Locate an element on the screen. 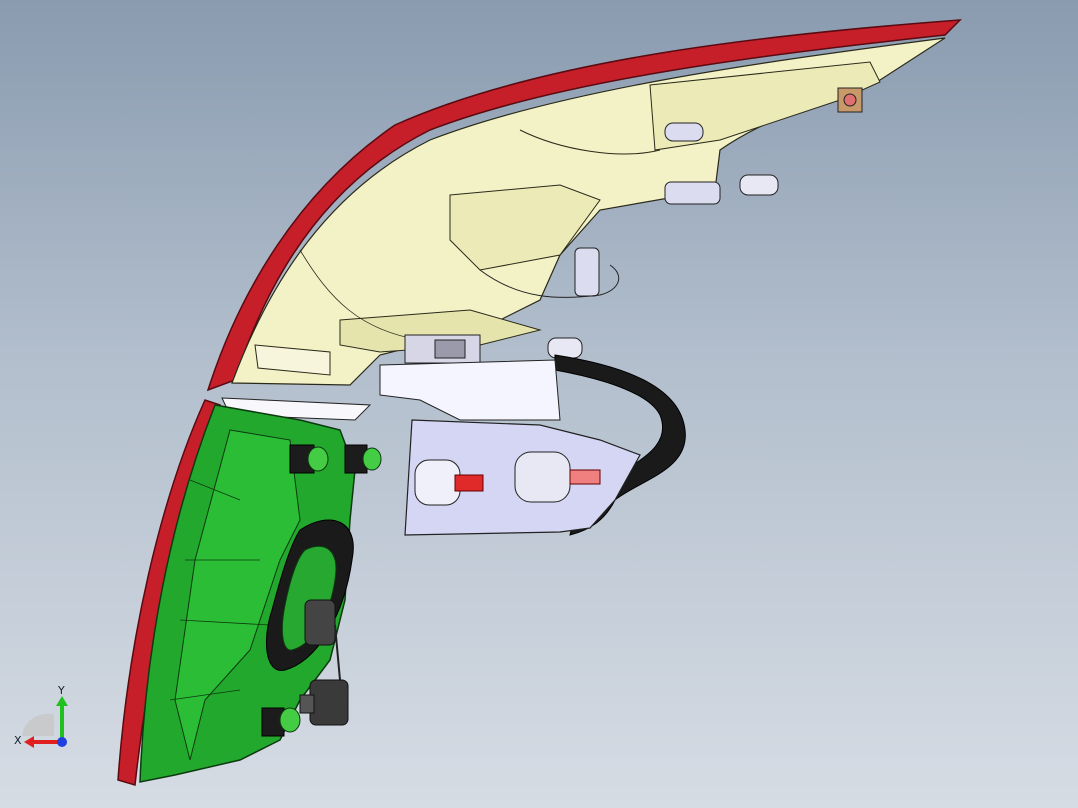 The image size is (1078, 808). nut-top is located at coordinates (850, 100).